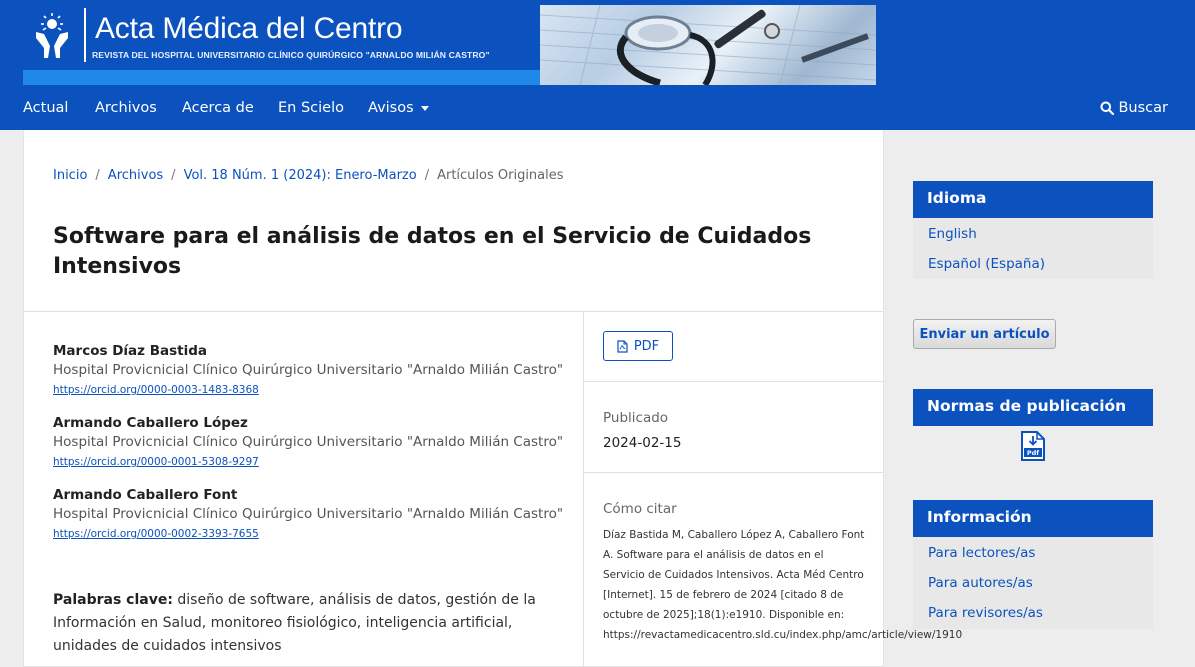 The image size is (1195, 667). I want to click on journal-logo-icon, so click(52, 36).